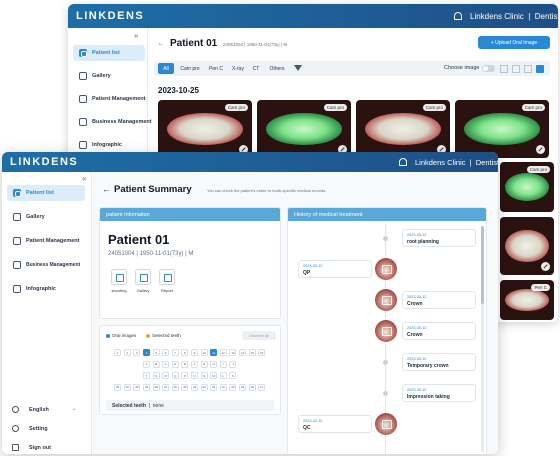 Image resolution: width=560 pixels, height=456 pixels. Describe the element at coordinates (175, 387) in the screenshot. I see `tooth-cell: 26` at that location.